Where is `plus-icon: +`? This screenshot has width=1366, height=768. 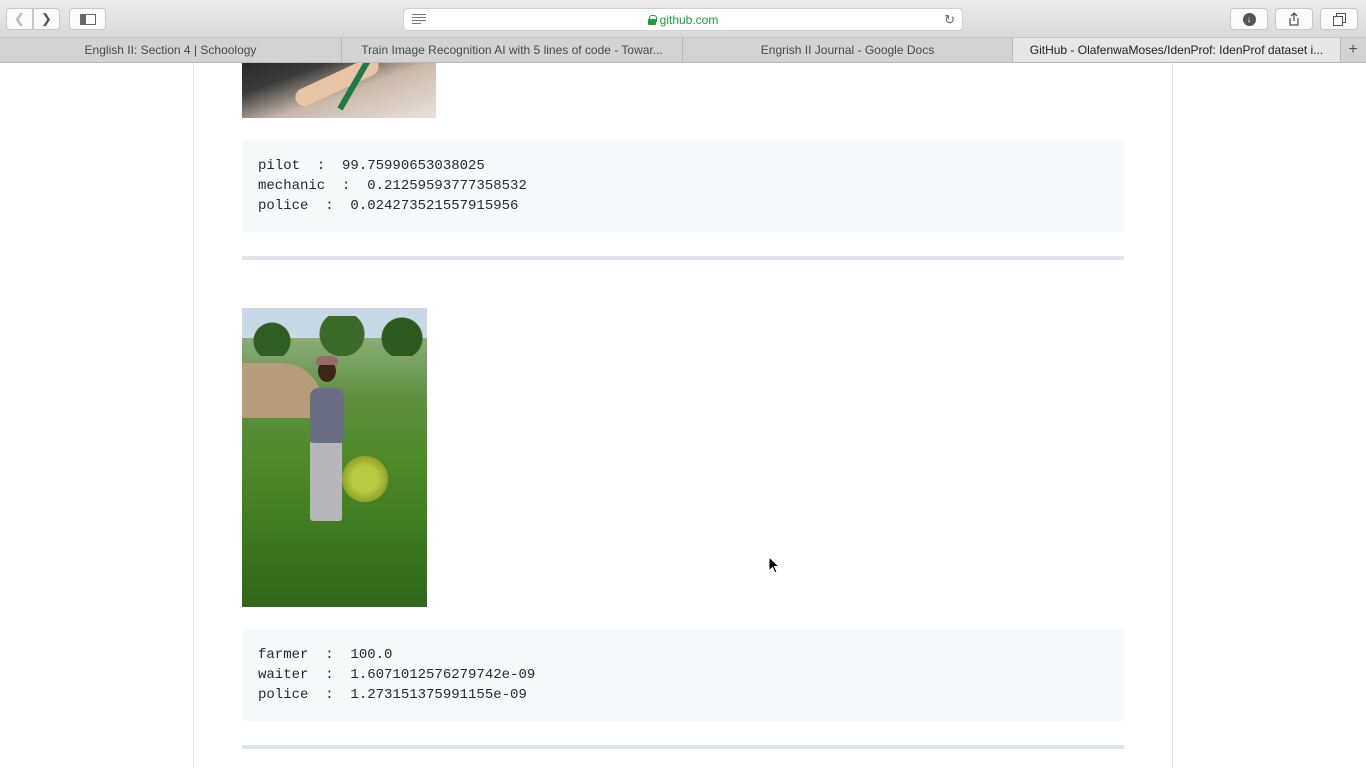 plus-icon: + is located at coordinates (1353, 49).